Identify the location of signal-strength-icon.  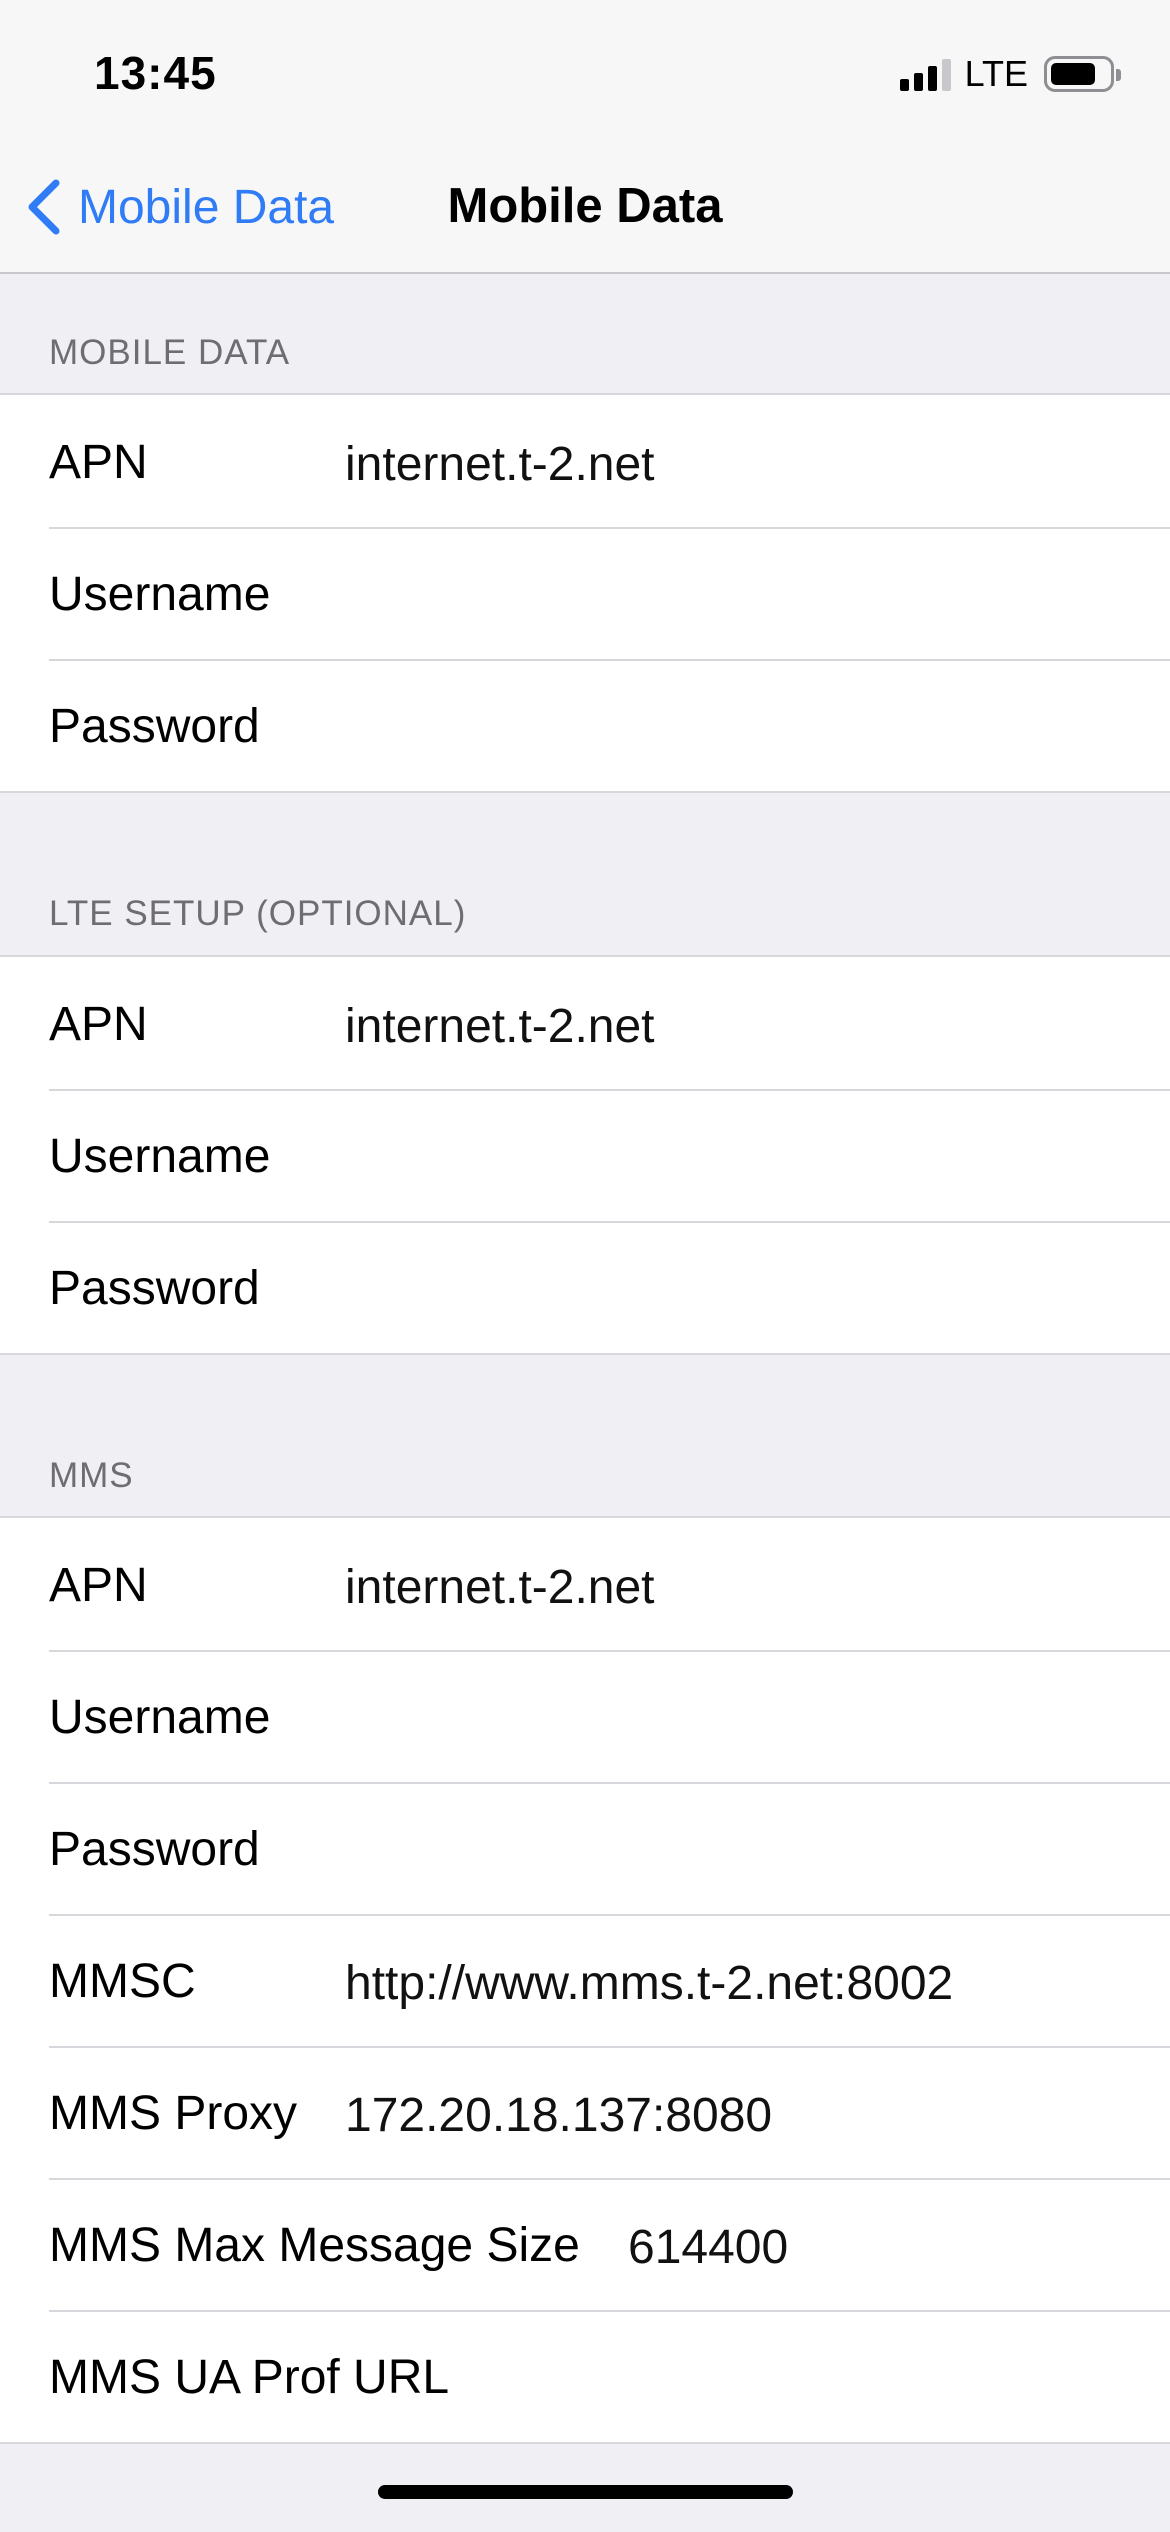
(925, 74).